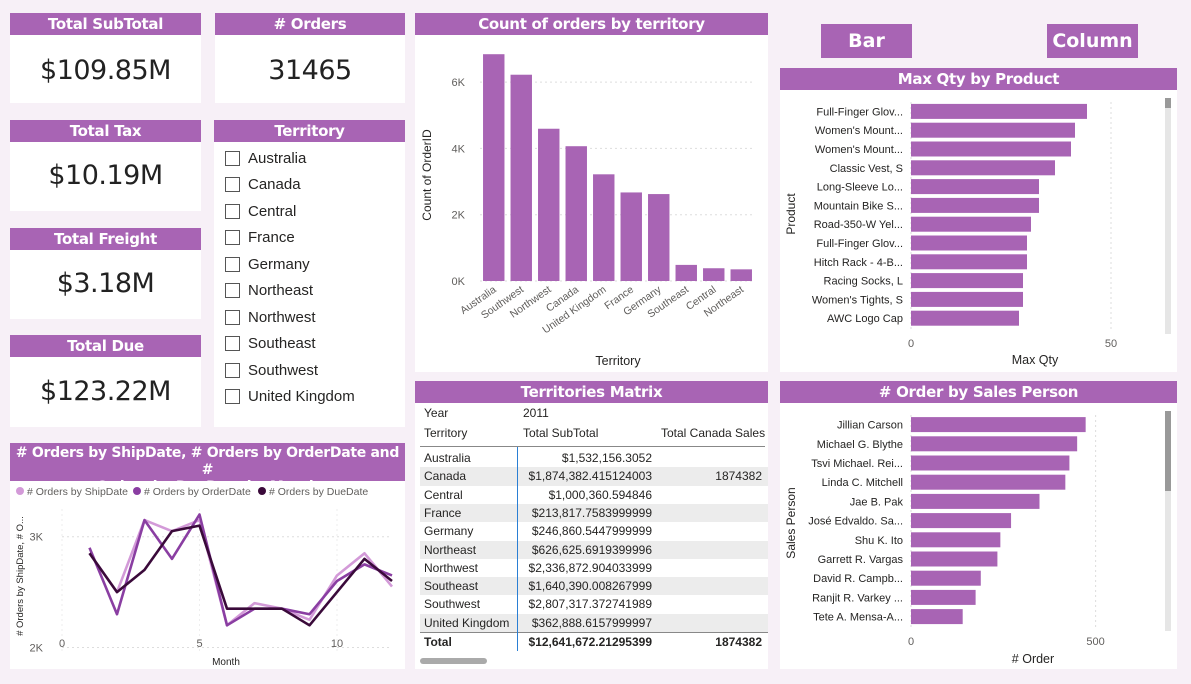 The image size is (1191, 684). I want to click on matrix-row: Australia $1,532,156.3052, so click(594, 458).